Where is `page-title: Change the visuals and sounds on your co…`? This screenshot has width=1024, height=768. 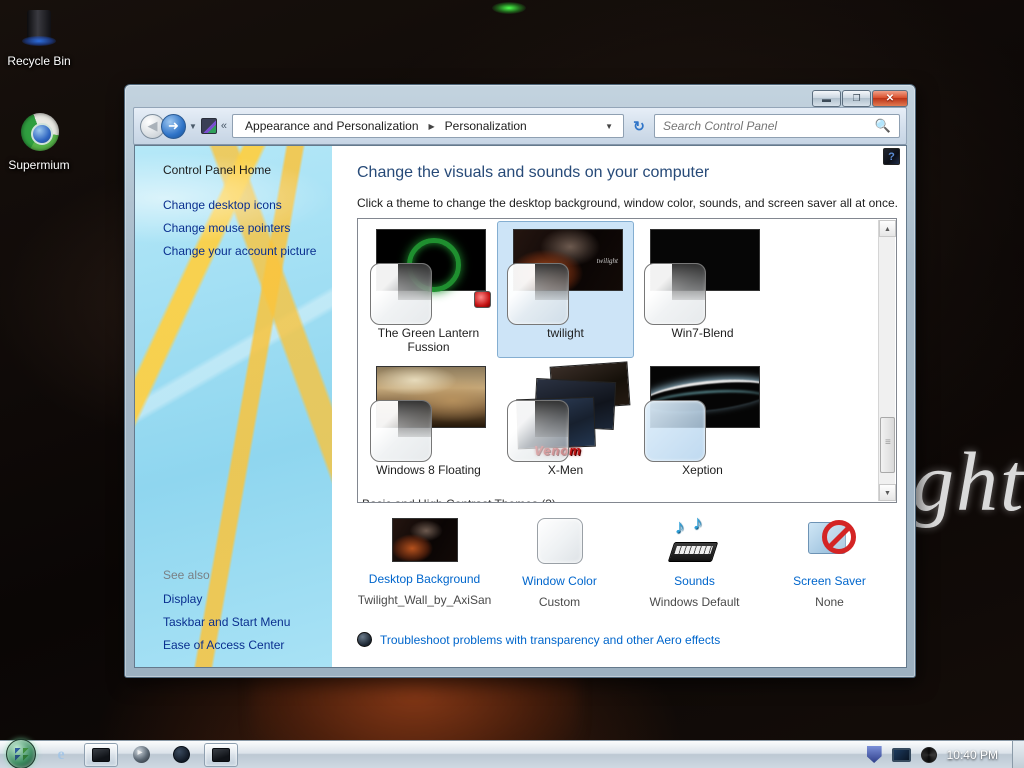
page-title: Change the visuals and sounds on your co… is located at coordinates (533, 172).